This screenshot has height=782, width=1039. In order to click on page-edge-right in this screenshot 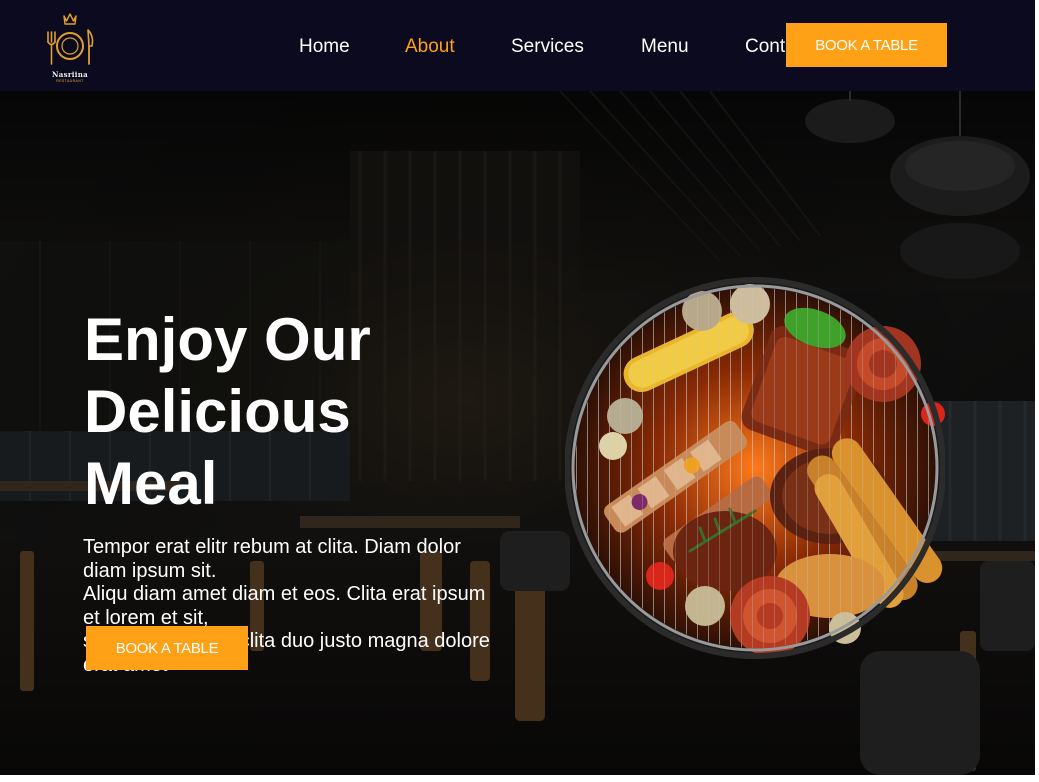, I will do `click(1037, 391)`.